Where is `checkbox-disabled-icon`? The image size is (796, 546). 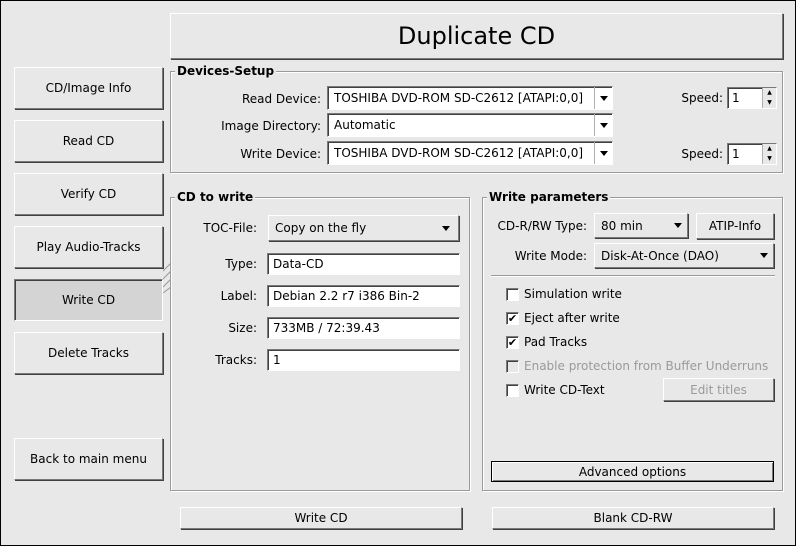 checkbox-disabled-icon is located at coordinates (512, 366).